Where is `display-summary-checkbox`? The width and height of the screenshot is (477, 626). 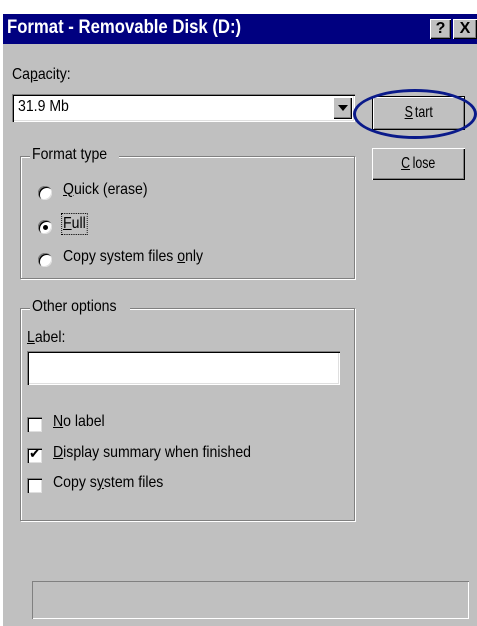
display-summary-checkbox is located at coordinates (34, 454).